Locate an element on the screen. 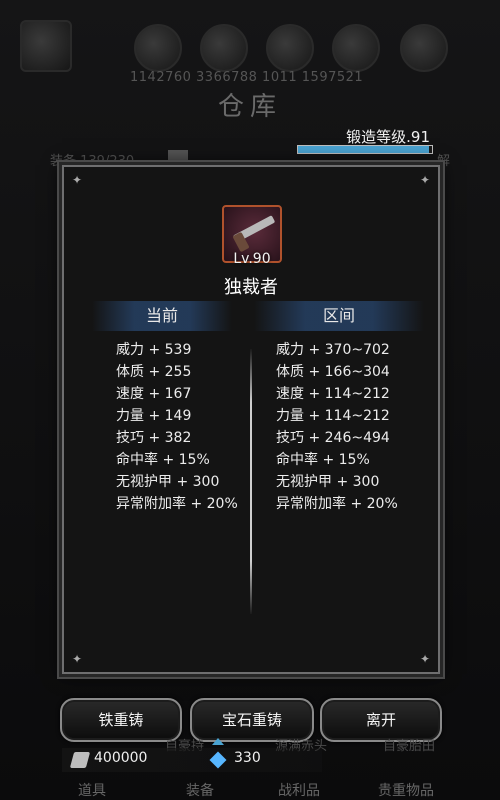 The height and width of the screenshot is (800, 500). skill-icon is located at coordinates (224, 48).